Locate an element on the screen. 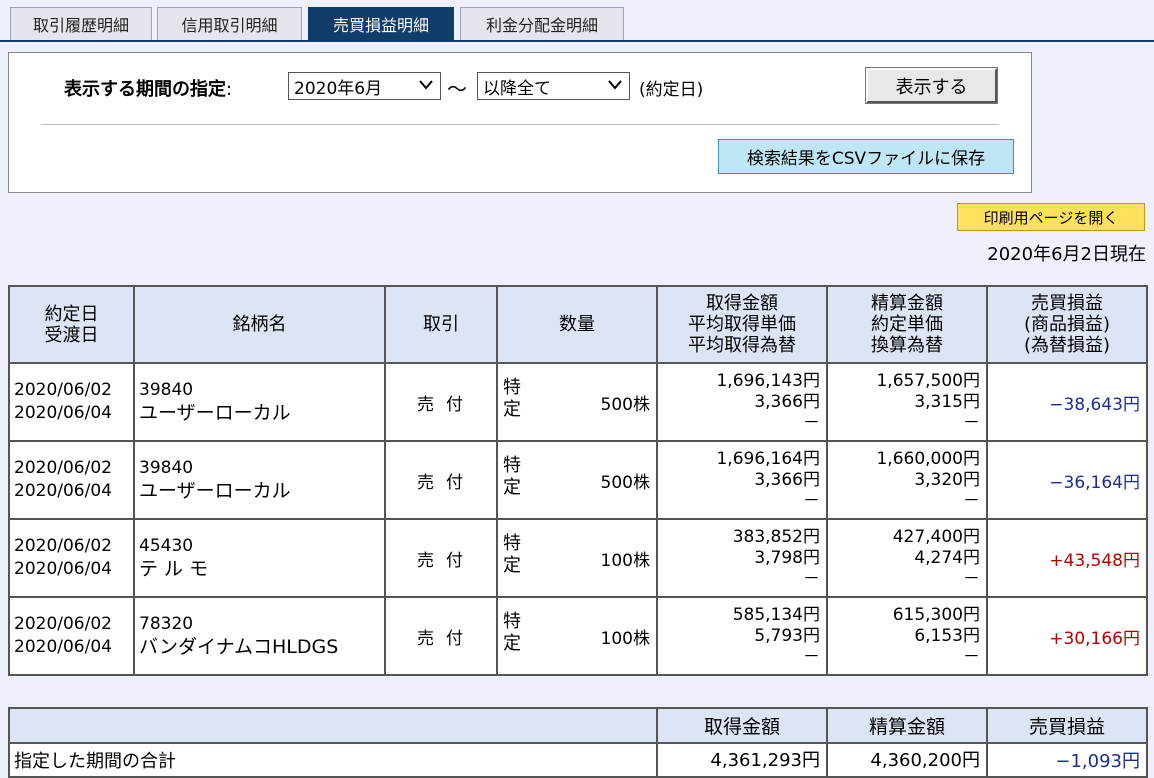 Image resolution: width=1154 pixels, height=778 pixels. pl-cell: +30,166円 is located at coordinates (1067, 636).